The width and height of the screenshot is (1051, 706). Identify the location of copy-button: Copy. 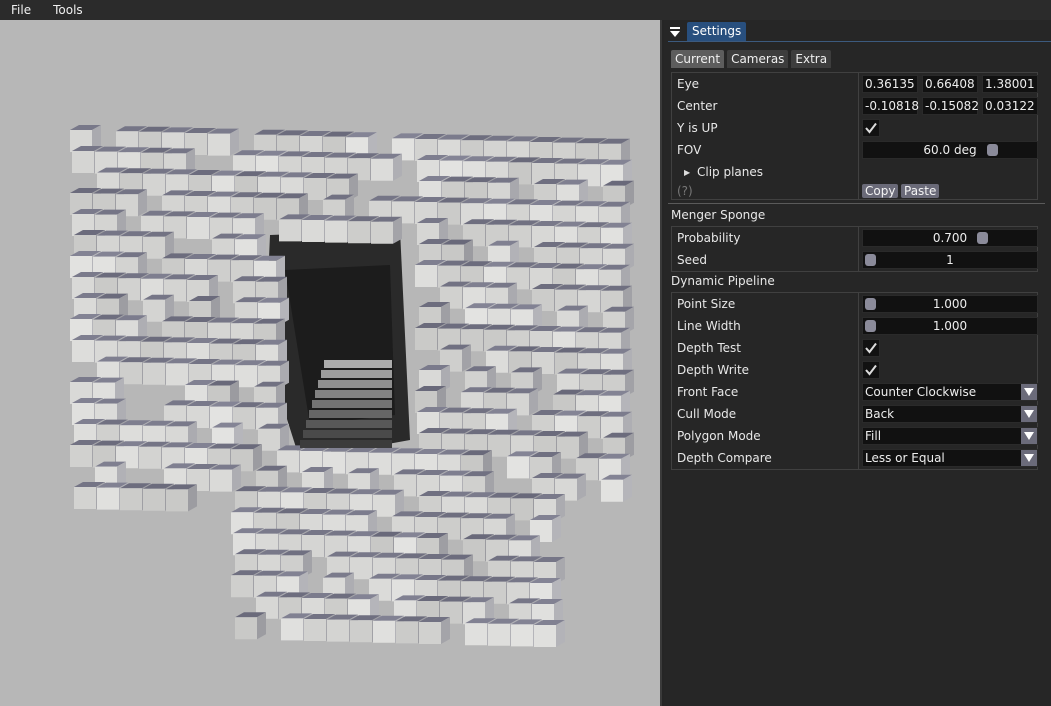
(880, 191).